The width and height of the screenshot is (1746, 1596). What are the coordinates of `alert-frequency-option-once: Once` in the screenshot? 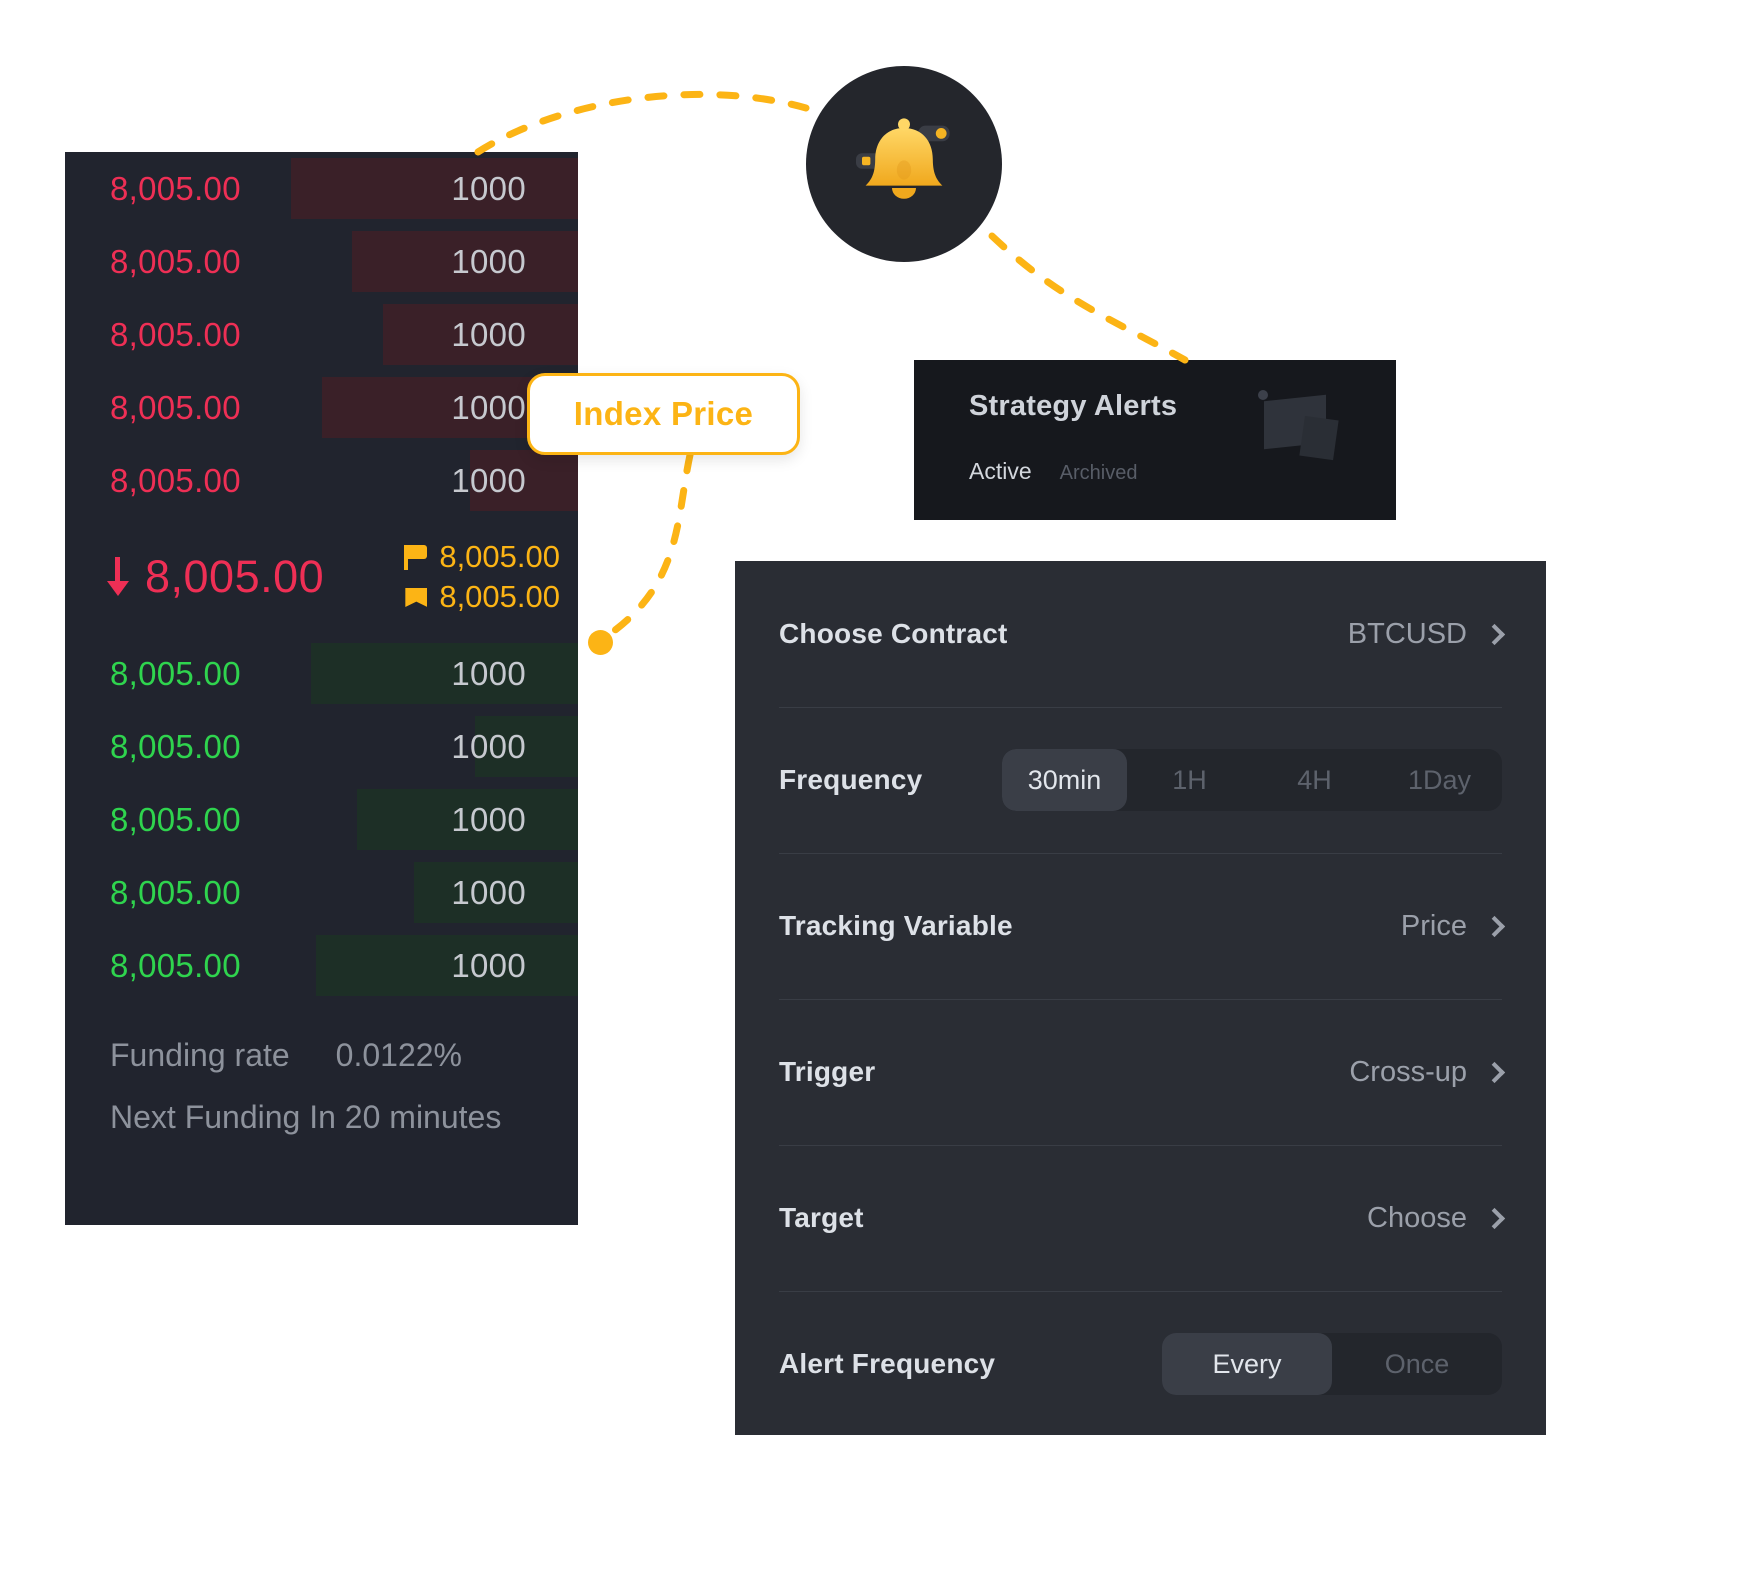 It's located at (1417, 1364).